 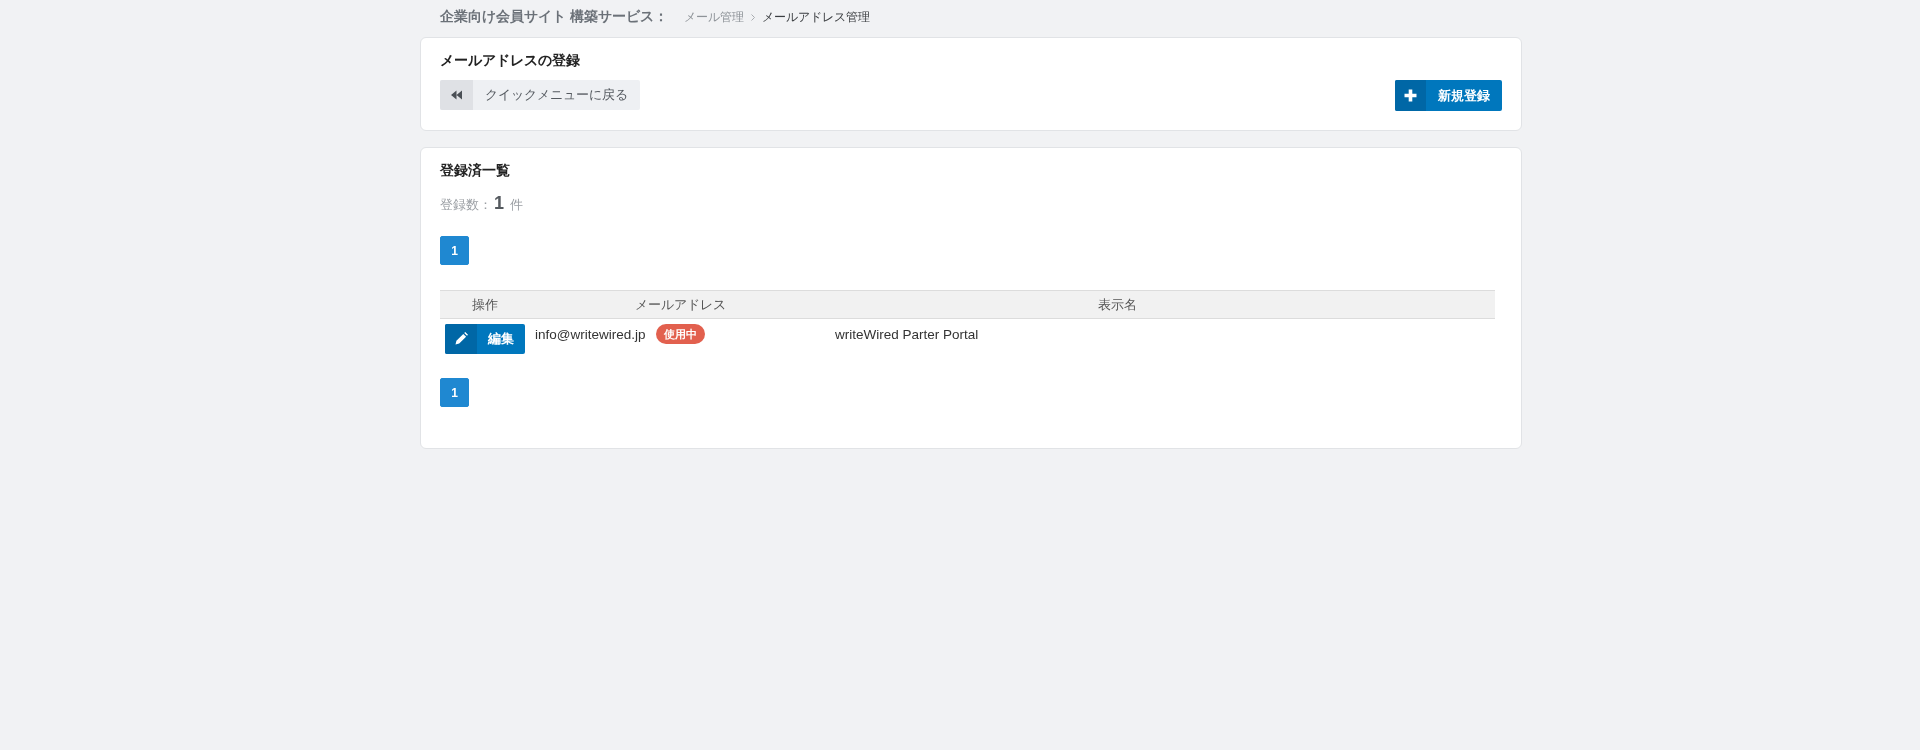 I want to click on new-button: 新規登録, so click(x=1448, y=95).